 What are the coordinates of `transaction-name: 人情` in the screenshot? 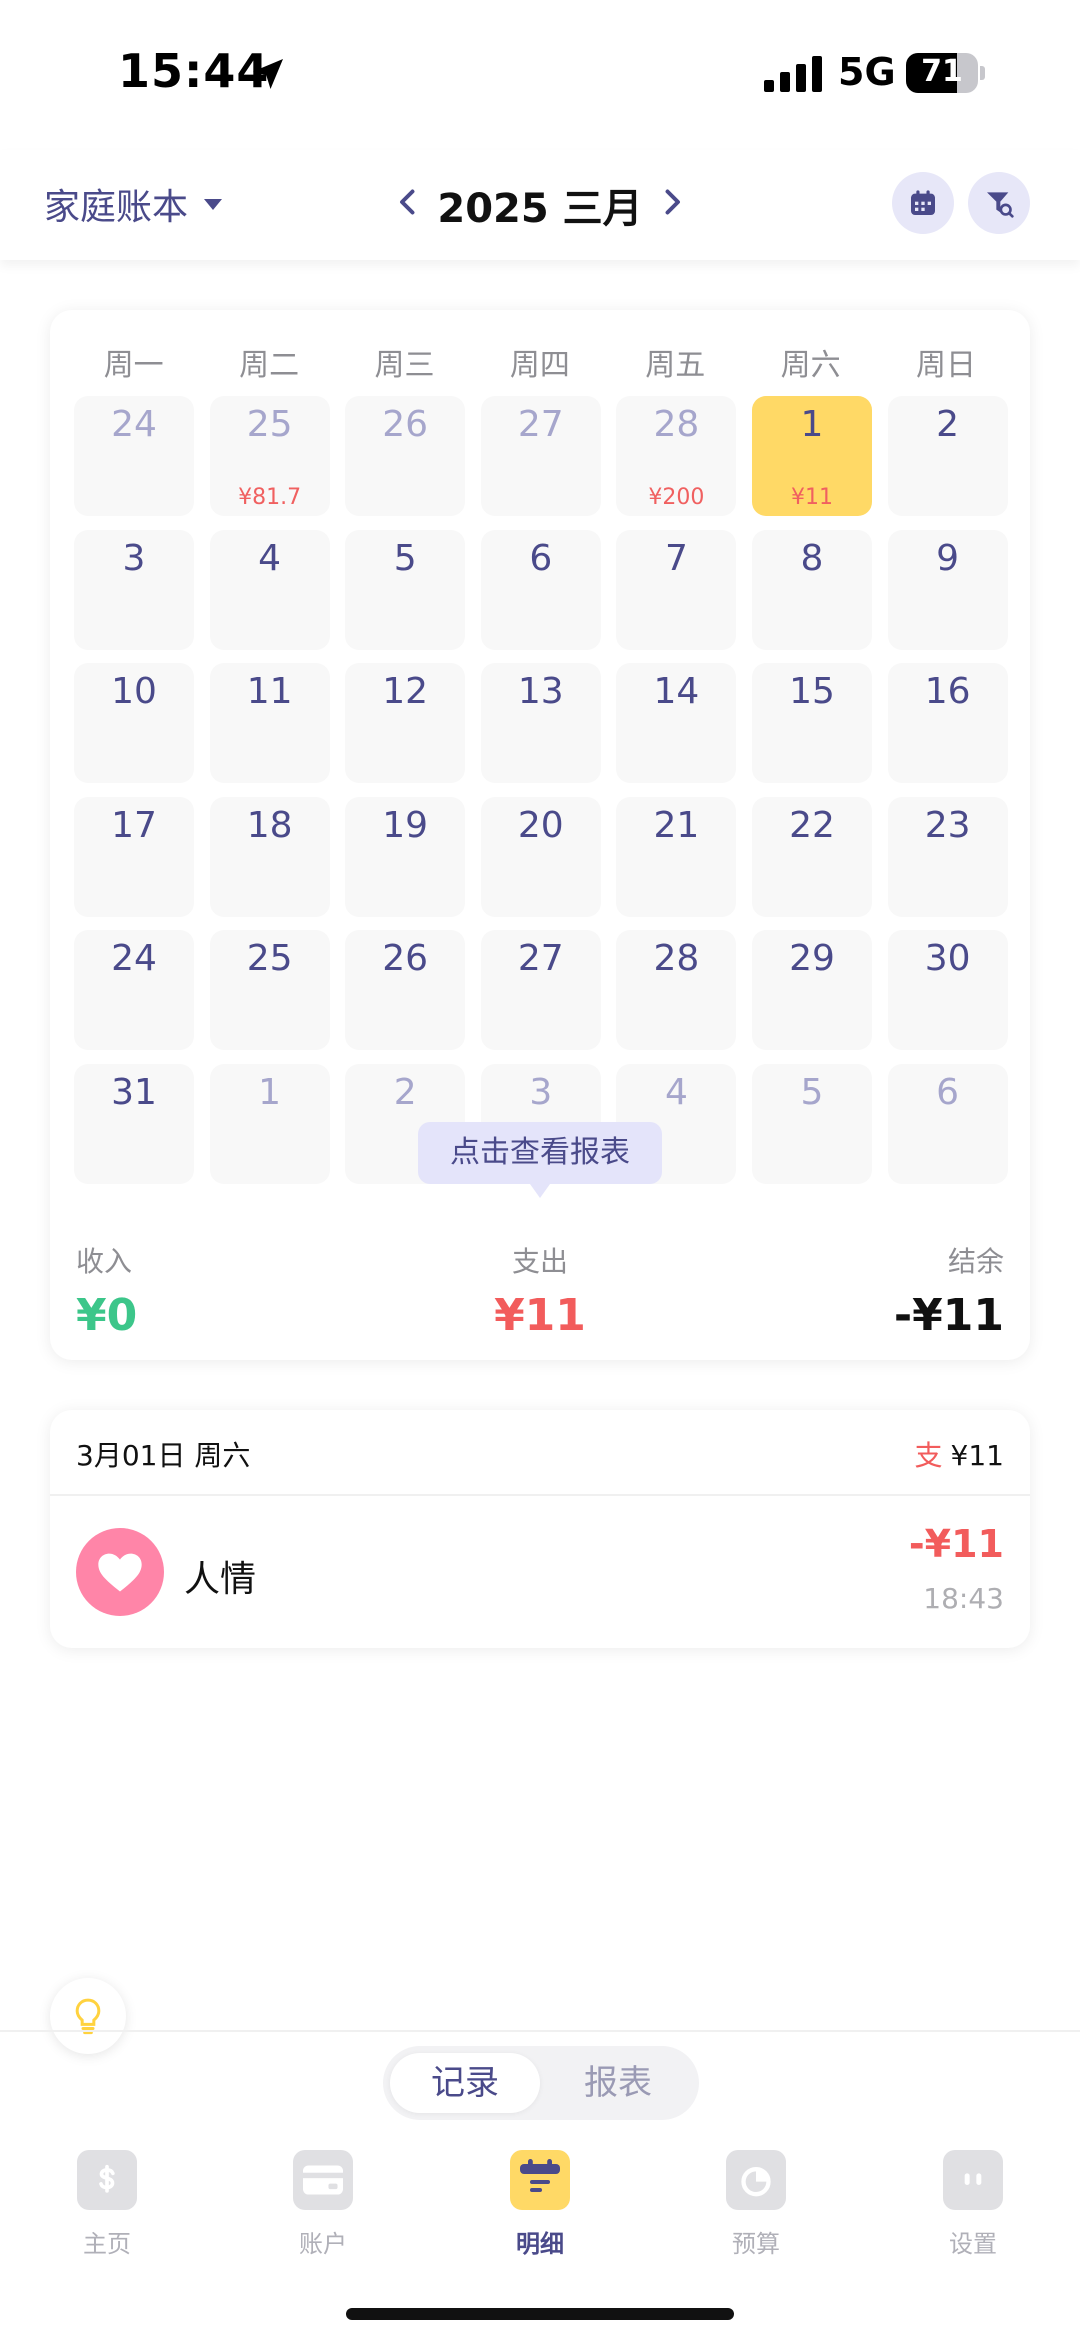 It's located at (220, 1579).